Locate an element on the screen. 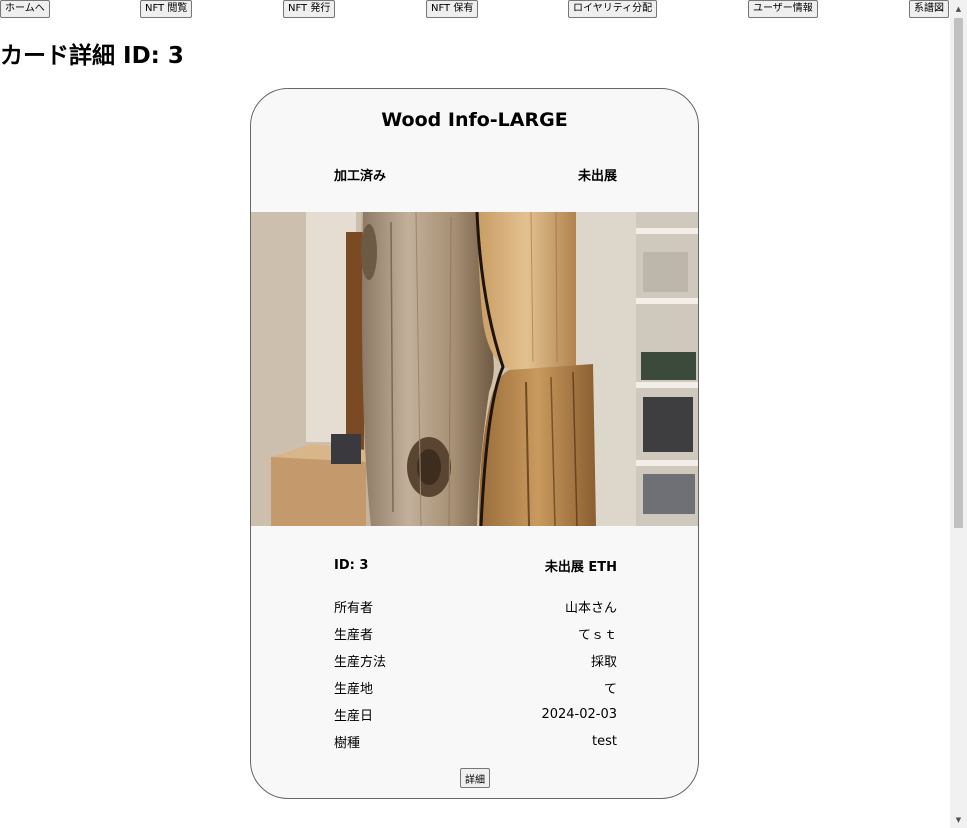 The height and width of the screenshot is (828, 967). field-label: 生産者 is located at coordinates (354, 635).